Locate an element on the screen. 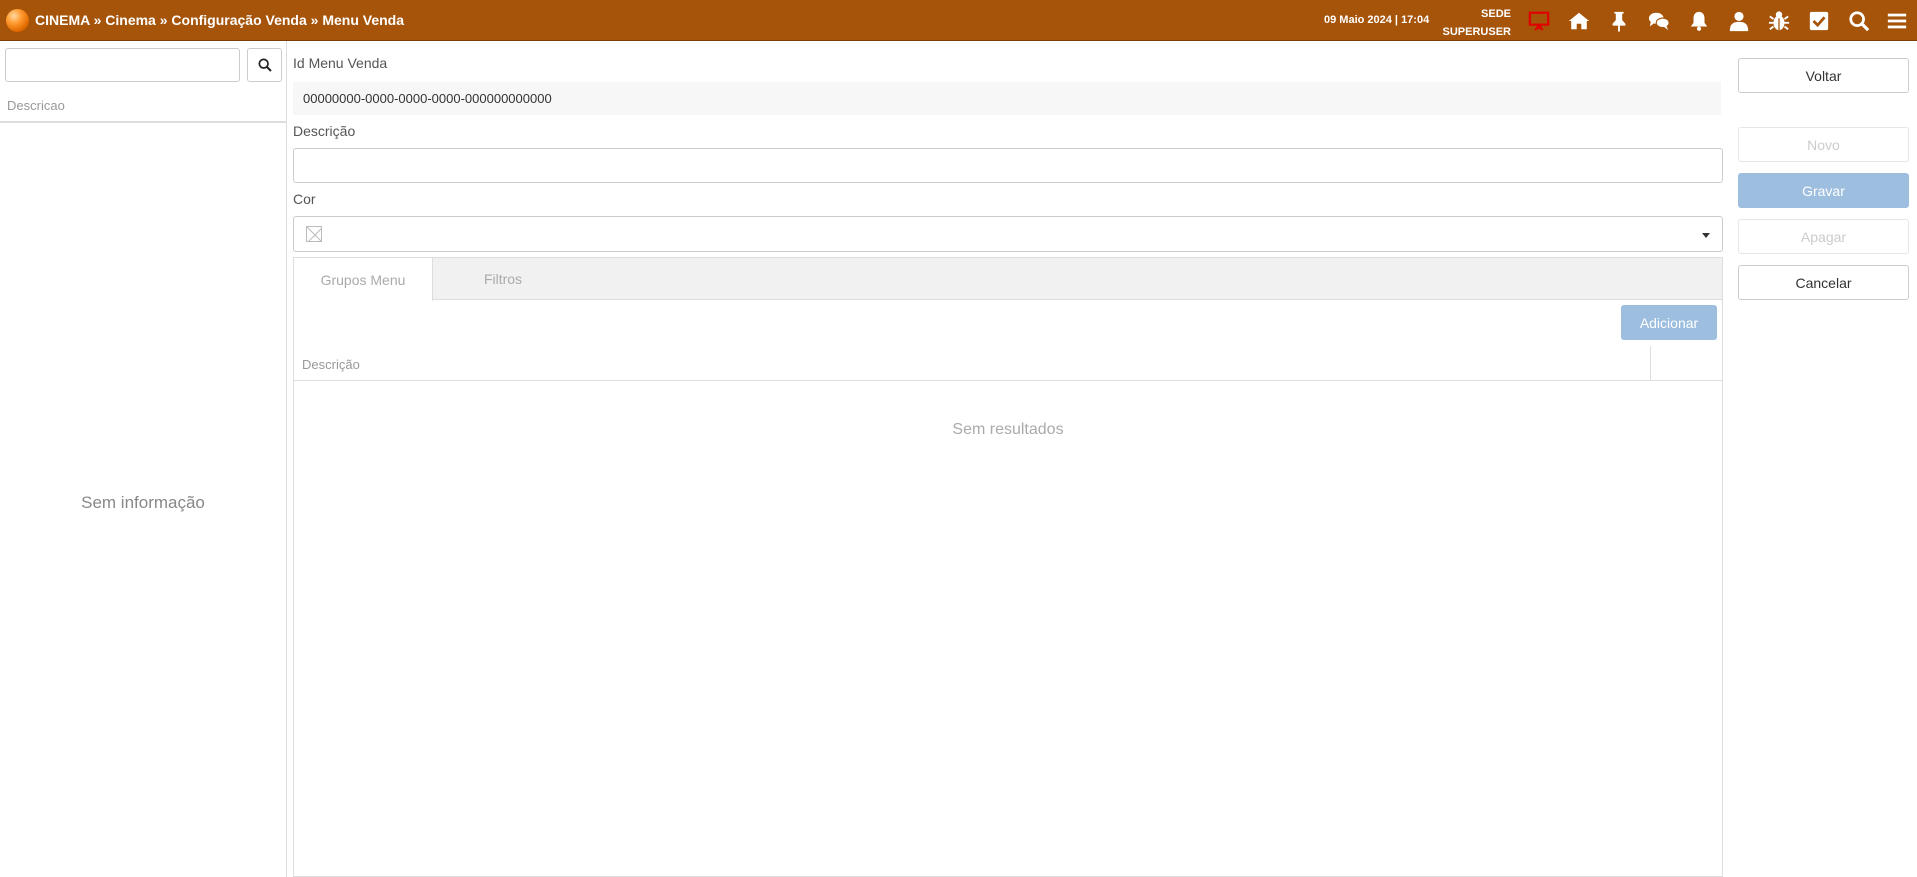 This screenshot has height=877, width=1917. chevron-down-icon is located at coordinates (1706, 235).